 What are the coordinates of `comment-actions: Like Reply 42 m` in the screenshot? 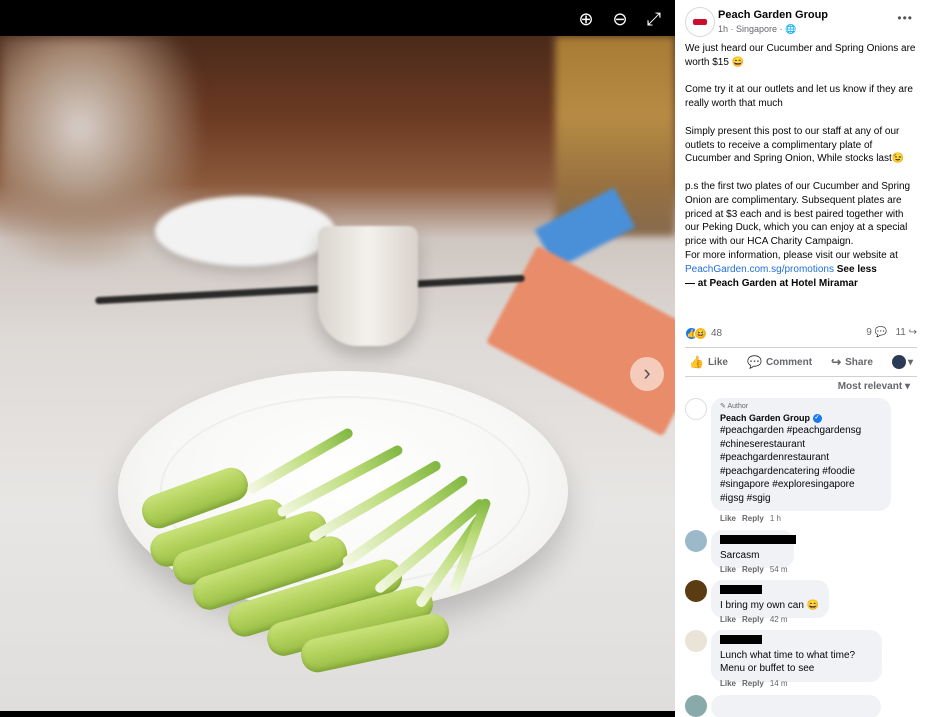 It's located at (754, 619).